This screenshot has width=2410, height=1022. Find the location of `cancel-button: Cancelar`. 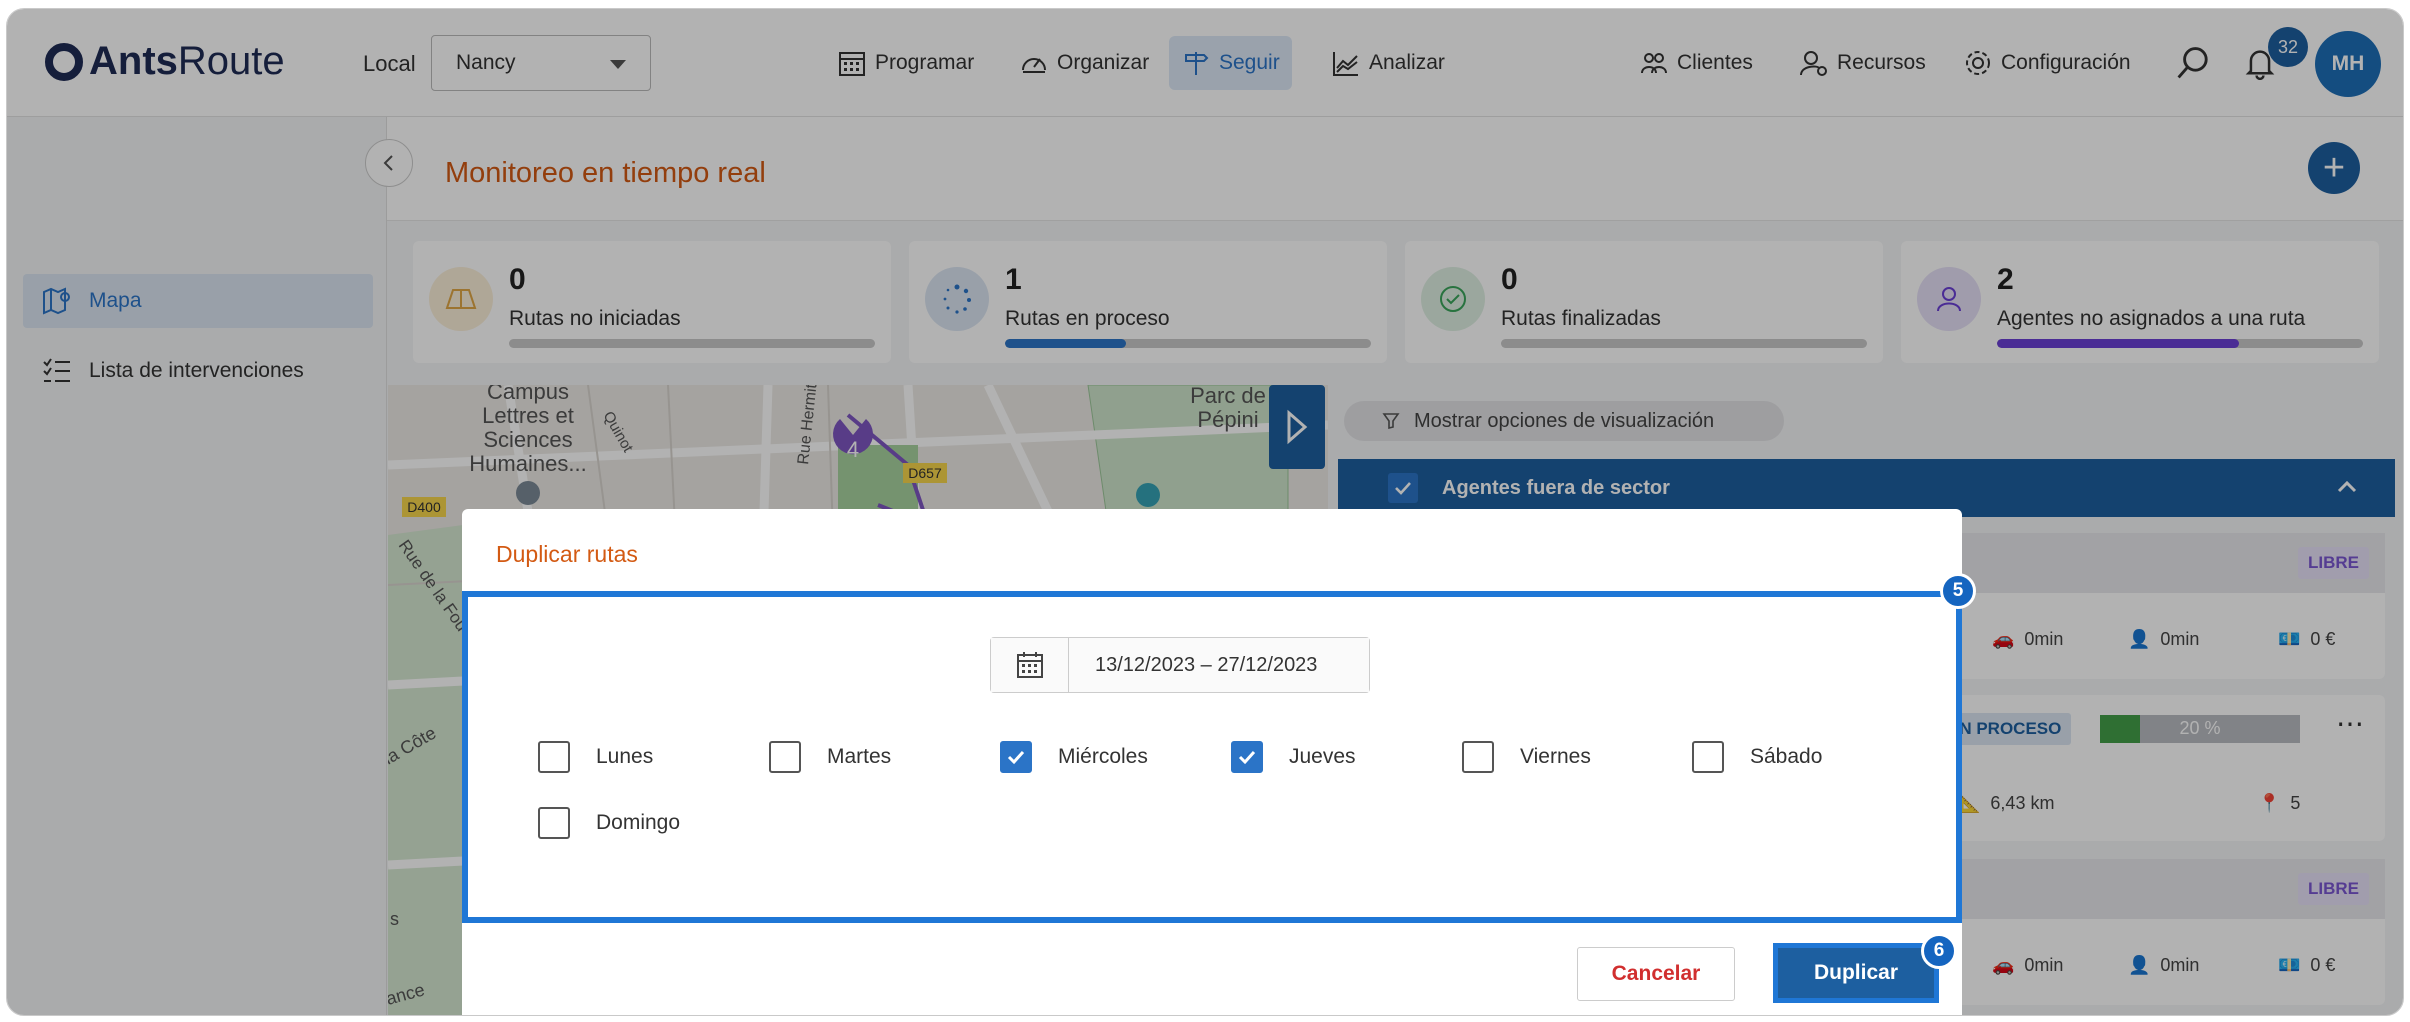

cancel-button: Cancelar is located at coordinates (1656, 974).